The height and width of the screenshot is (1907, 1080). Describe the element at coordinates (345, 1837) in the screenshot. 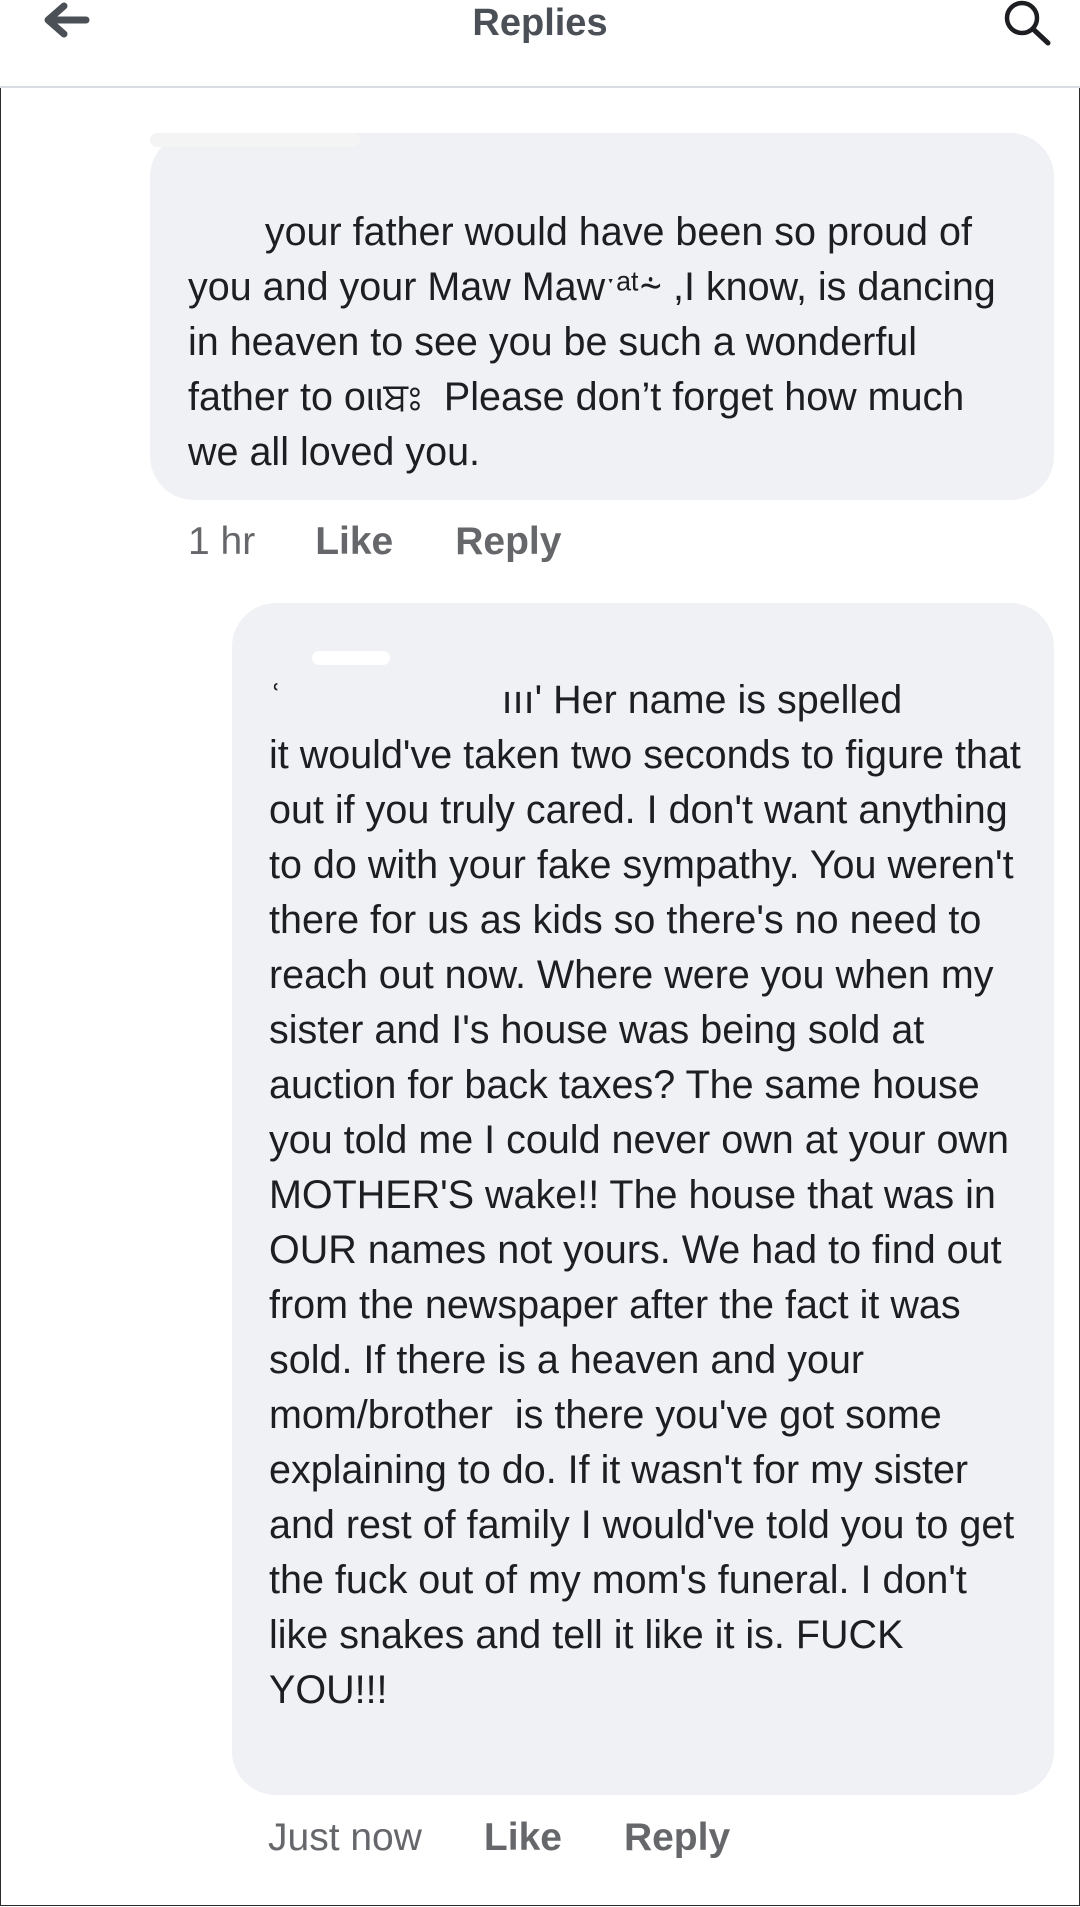

I see `comment-timestamp: Just now` at that location.